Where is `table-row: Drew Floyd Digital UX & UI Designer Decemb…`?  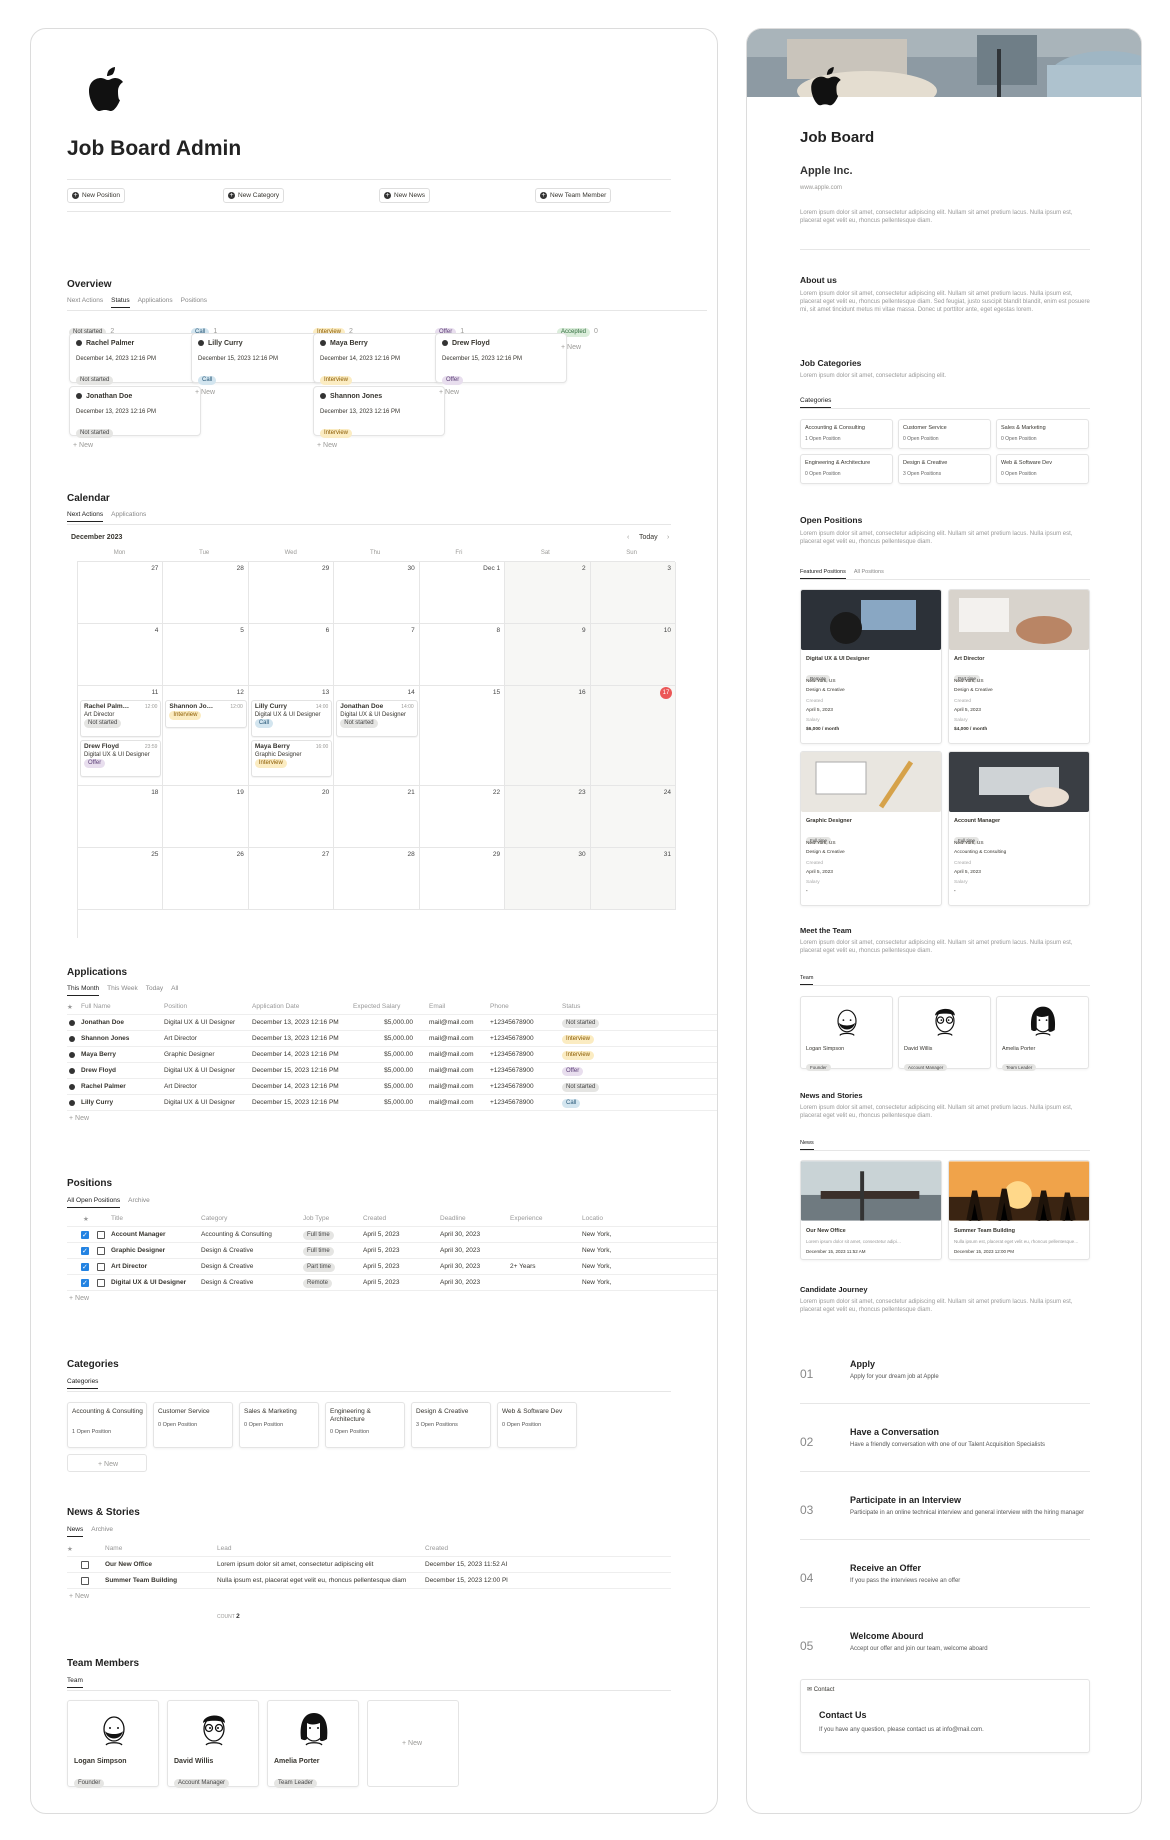
table-row: Drew Floyd Digital UX & UI Designer Decemb… is located at coordinates (392, 1071).